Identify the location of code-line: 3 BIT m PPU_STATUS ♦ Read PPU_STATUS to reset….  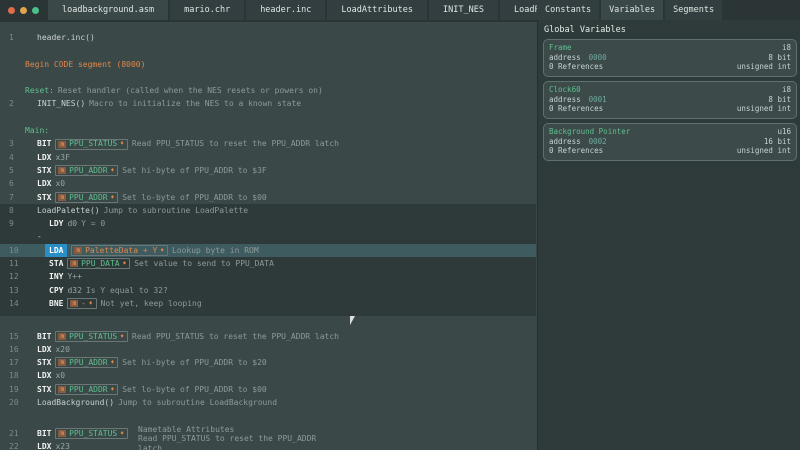
(268, 143).